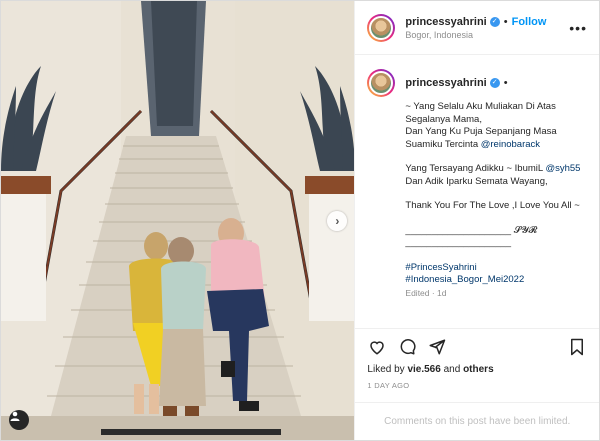 The image size is (600, 441). I want to click on likes-and: and, so click(452, 369).